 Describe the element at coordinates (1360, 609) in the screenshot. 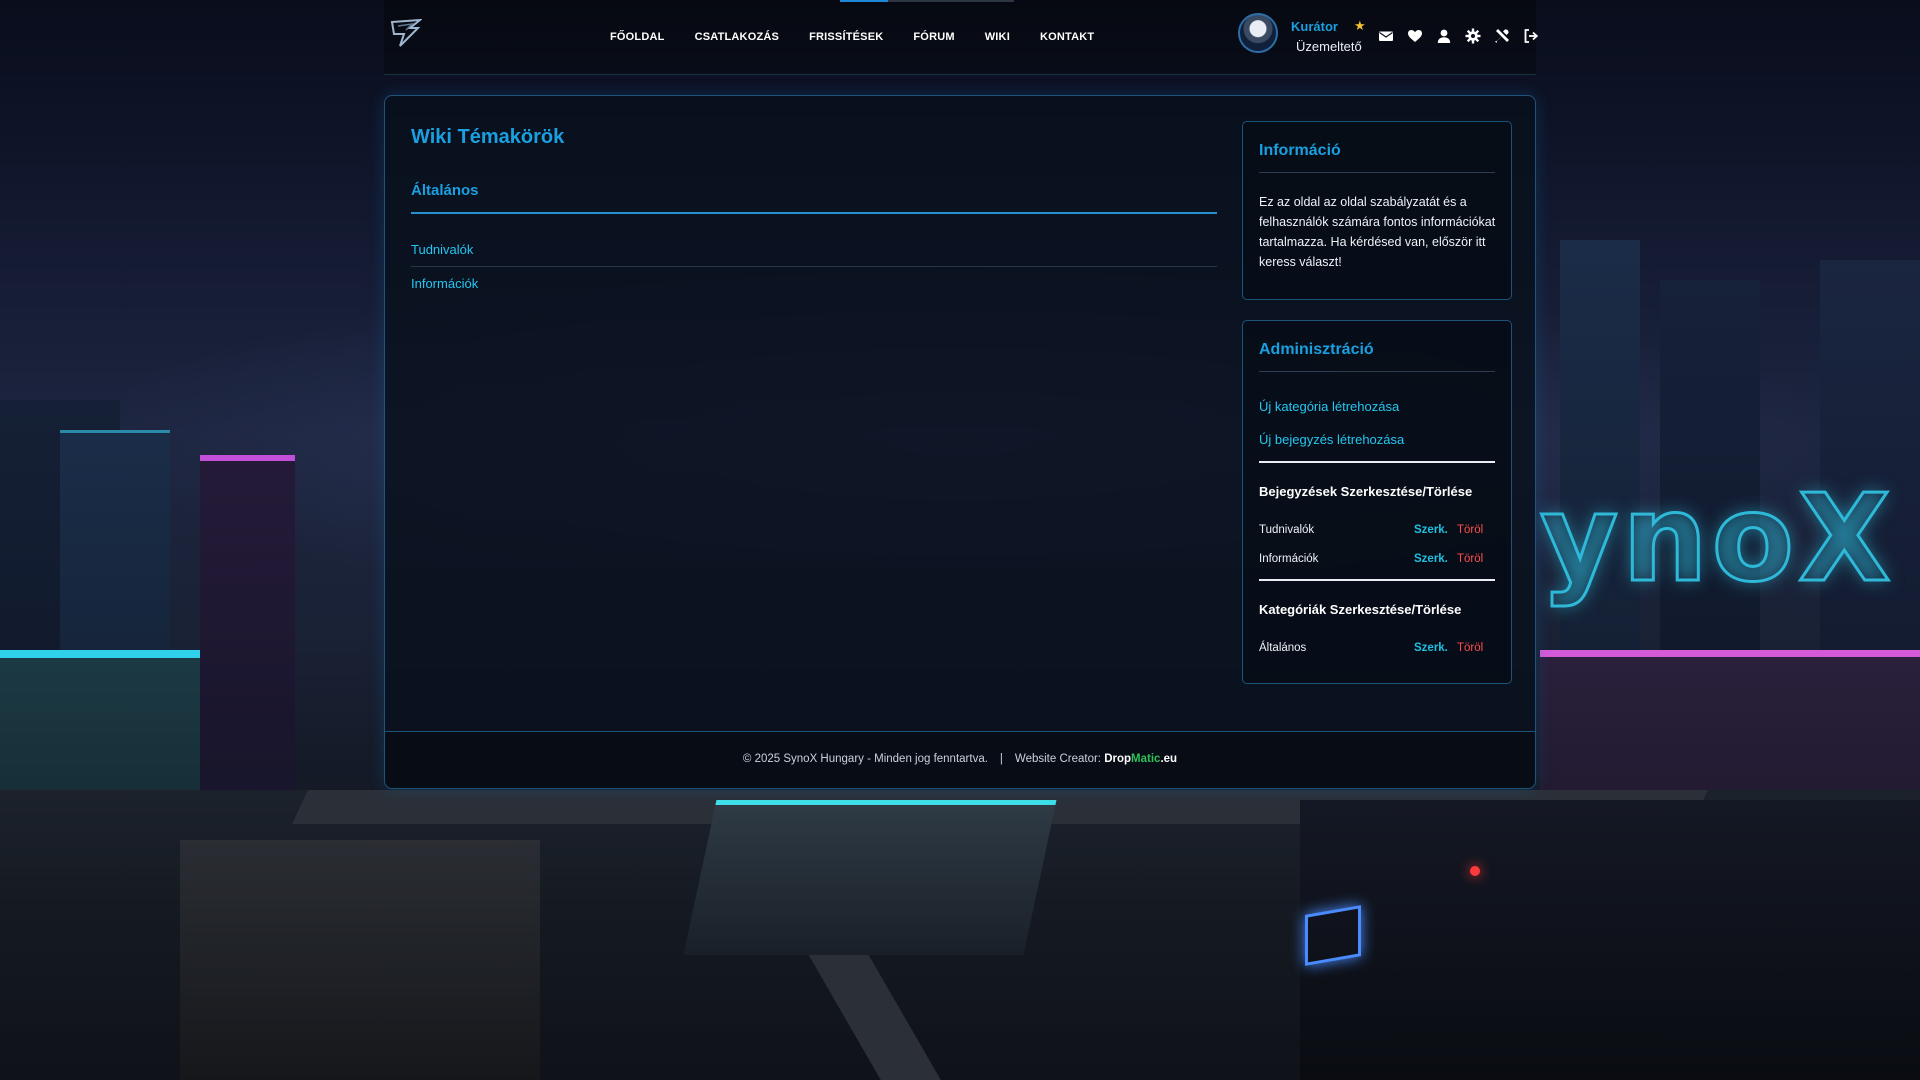

I see `categories-edit-heading: Kategóriák Szerkesztése/Törlése` at that location.